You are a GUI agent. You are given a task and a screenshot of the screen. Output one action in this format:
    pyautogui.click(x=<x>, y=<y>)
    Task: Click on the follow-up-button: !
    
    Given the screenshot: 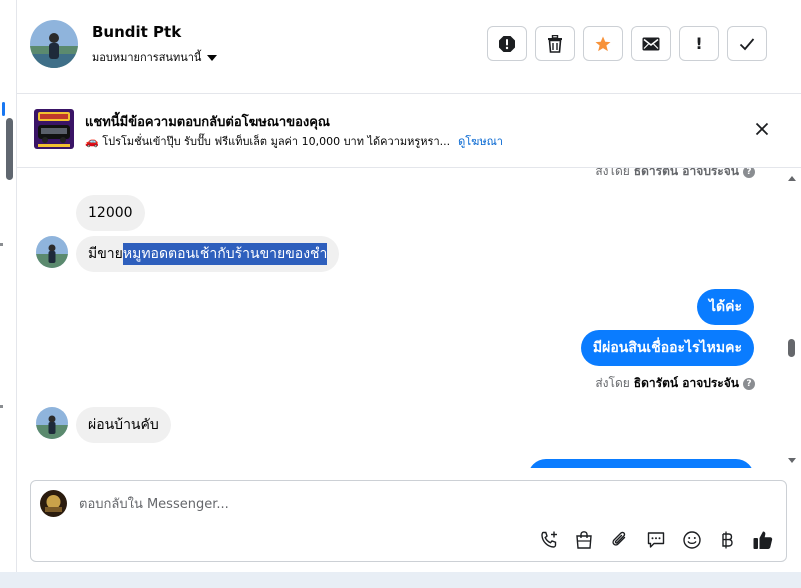 What is the action you would take?
    pyautogui.click(x=699, y=43)
    